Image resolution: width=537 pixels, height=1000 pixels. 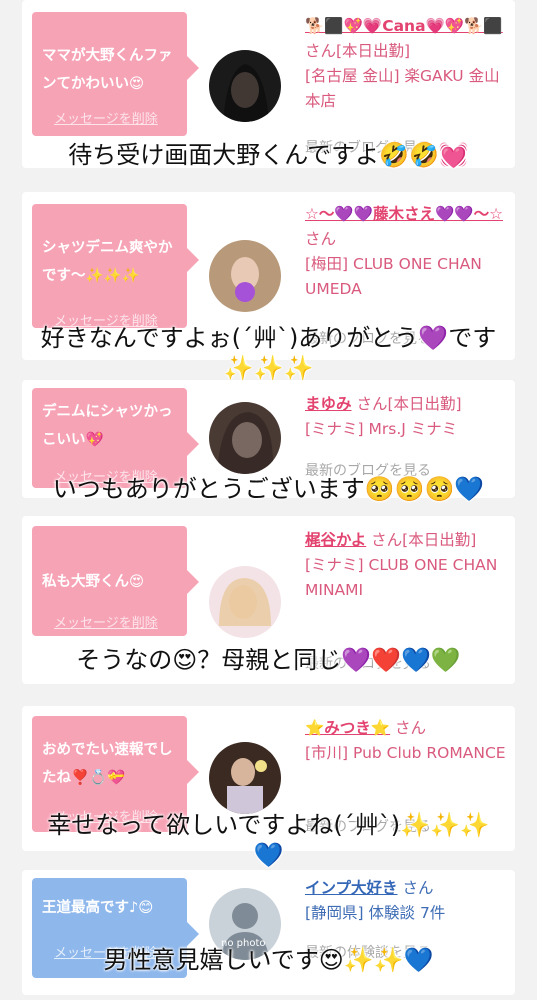 What do you see at coordinates (268, 840) in the screenshot?
I see `overlay-comment: 幸せなって欲しいですよね(´艸`)✨✨✨💙` at bounding box center [268, 840].